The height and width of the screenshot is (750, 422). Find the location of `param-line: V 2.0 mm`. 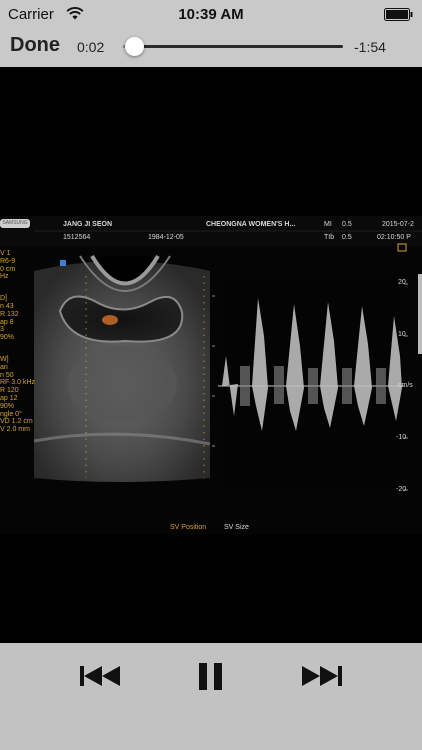

param-line: V 2.0 mm is located at coordinates (15, 430).